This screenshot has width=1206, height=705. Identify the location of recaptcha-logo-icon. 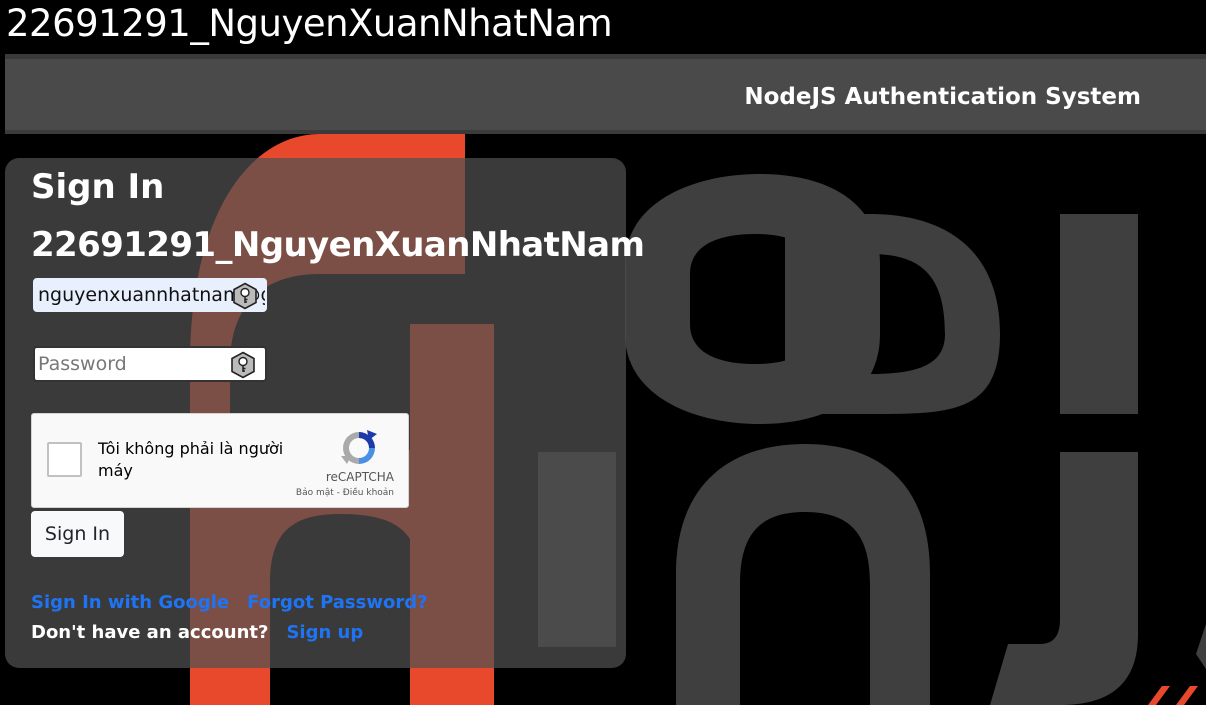
(359, 447).